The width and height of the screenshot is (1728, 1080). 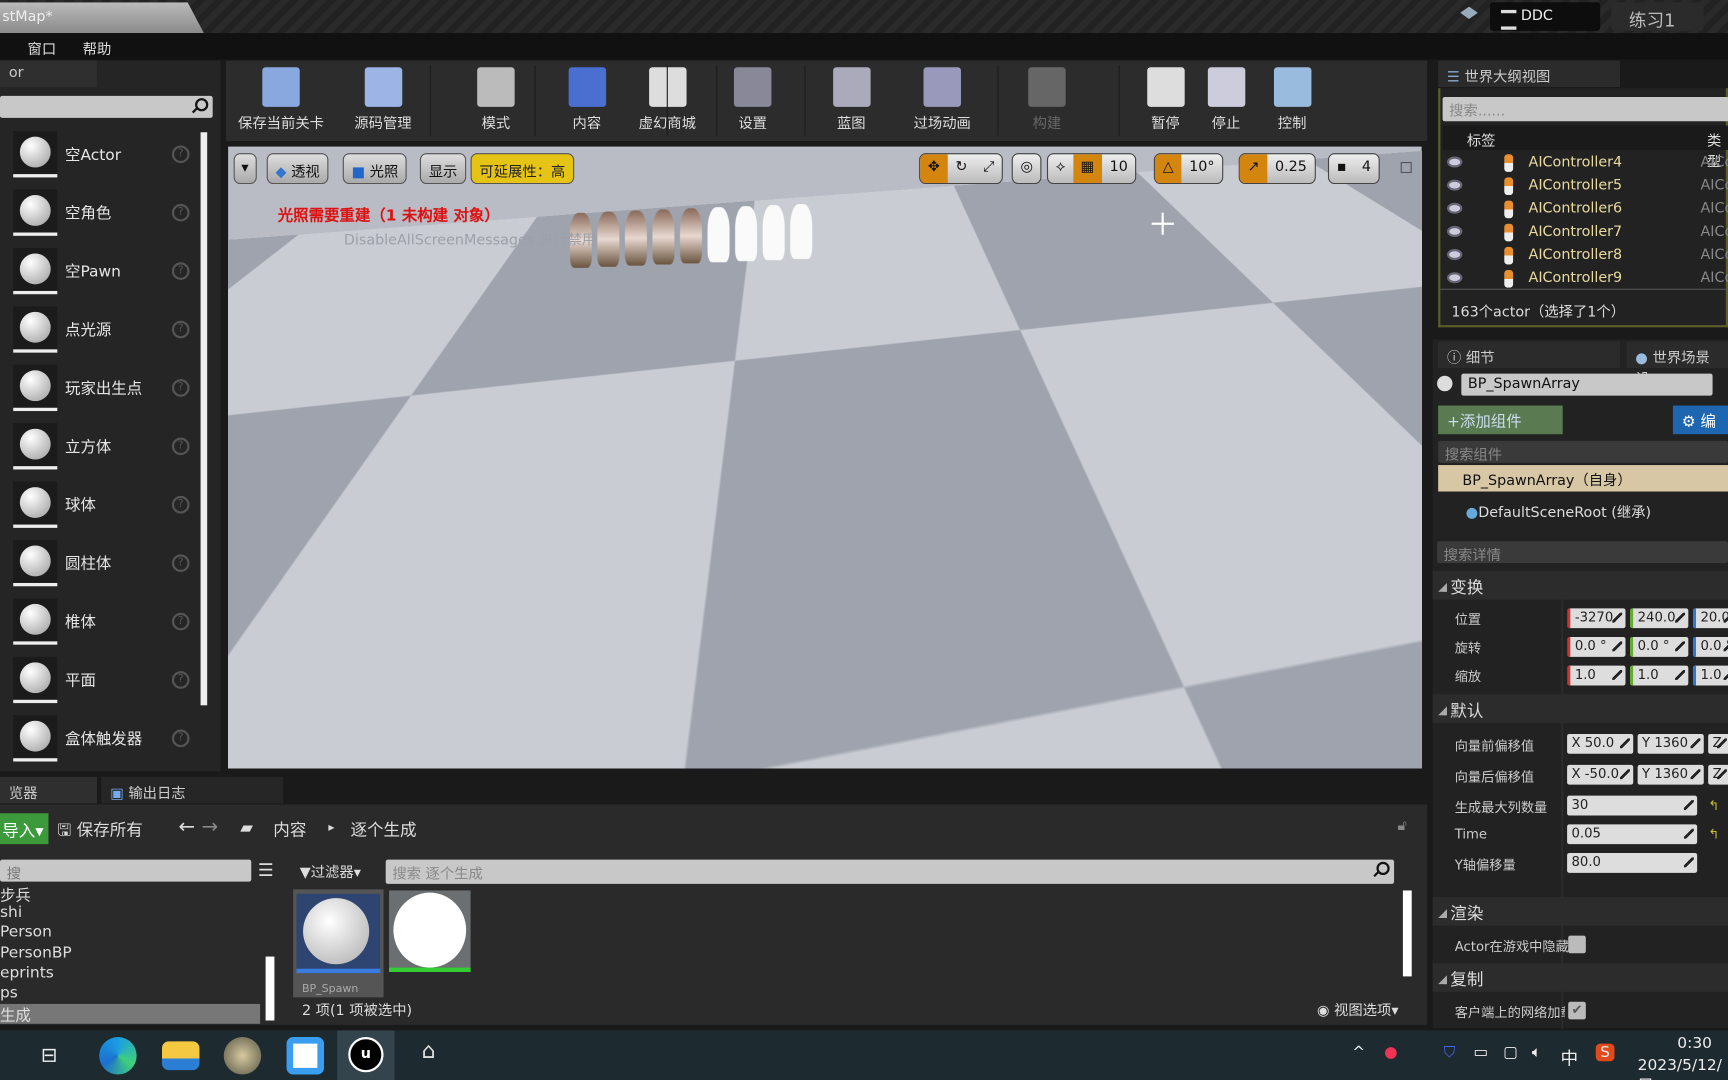 What do you see at coordinates (1047, 100) in the screenshot?
I see `build-button: 构建` at bounding box center [1047, 100].